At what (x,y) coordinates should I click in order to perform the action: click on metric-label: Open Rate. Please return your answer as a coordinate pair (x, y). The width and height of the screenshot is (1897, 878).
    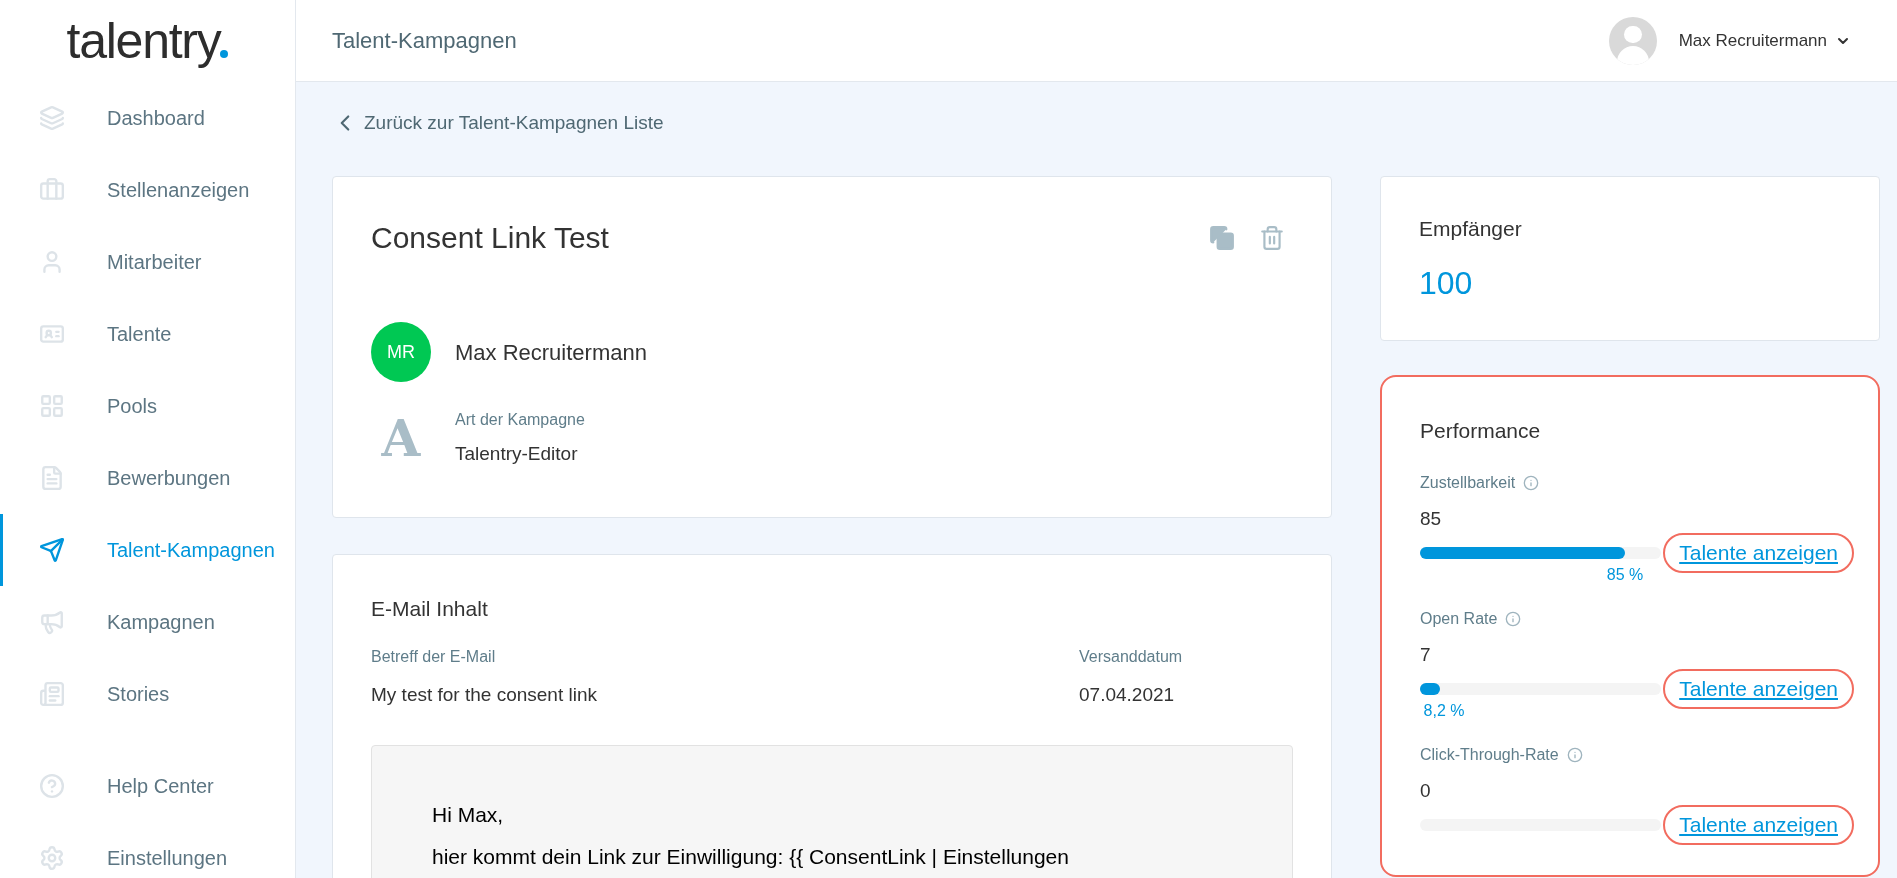
    Looking at the image, I should click on (1459, 618).